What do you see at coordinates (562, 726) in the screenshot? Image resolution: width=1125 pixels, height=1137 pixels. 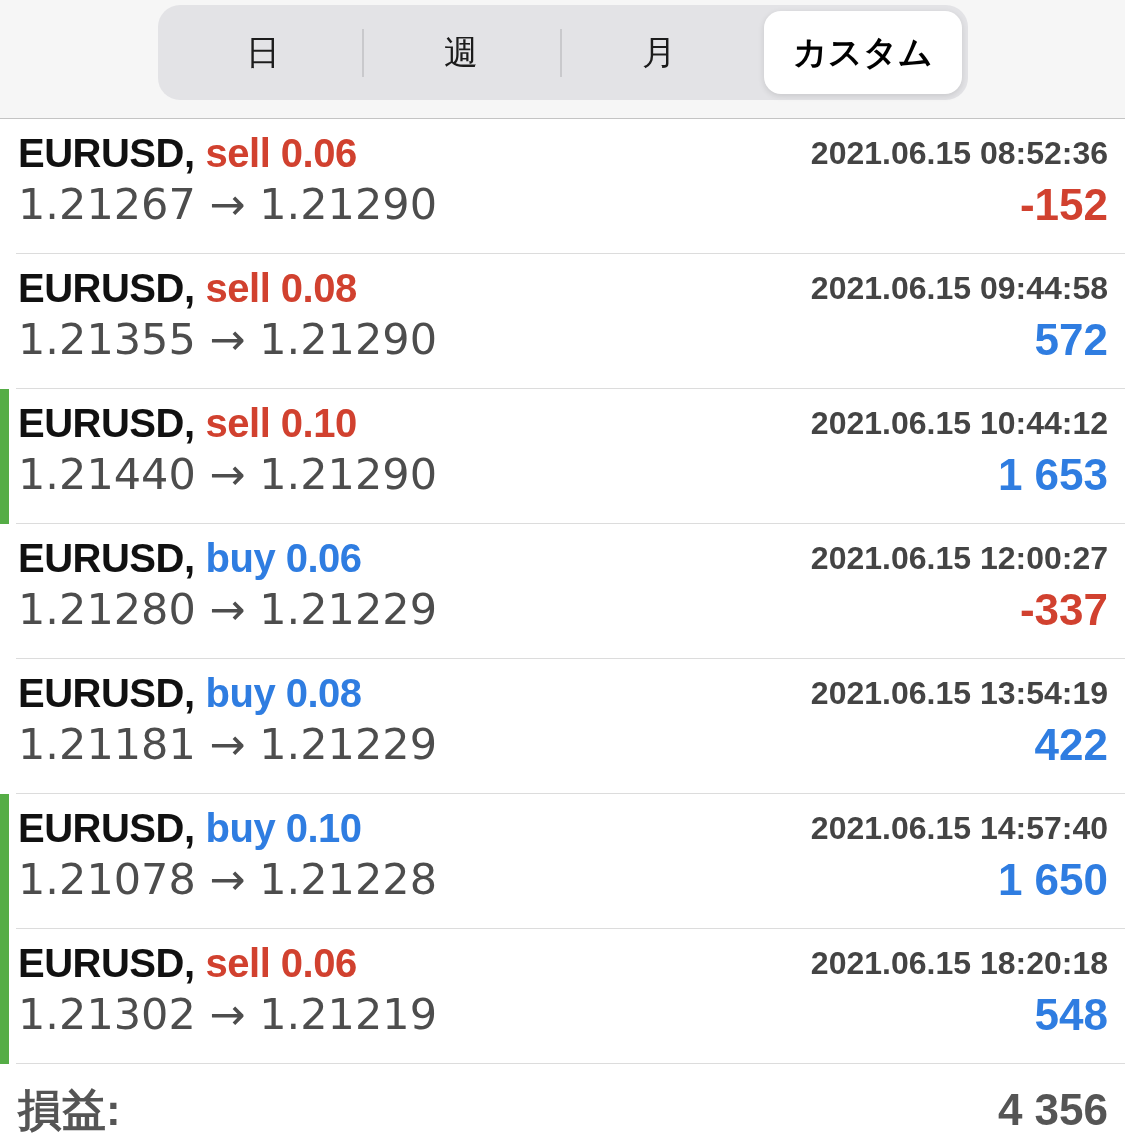 I see `trade-row: EURUSD, buy 0.08 2021.06.15 13:54:19 1.21181 → 1.21229 422` at bounding box center [562, 726].